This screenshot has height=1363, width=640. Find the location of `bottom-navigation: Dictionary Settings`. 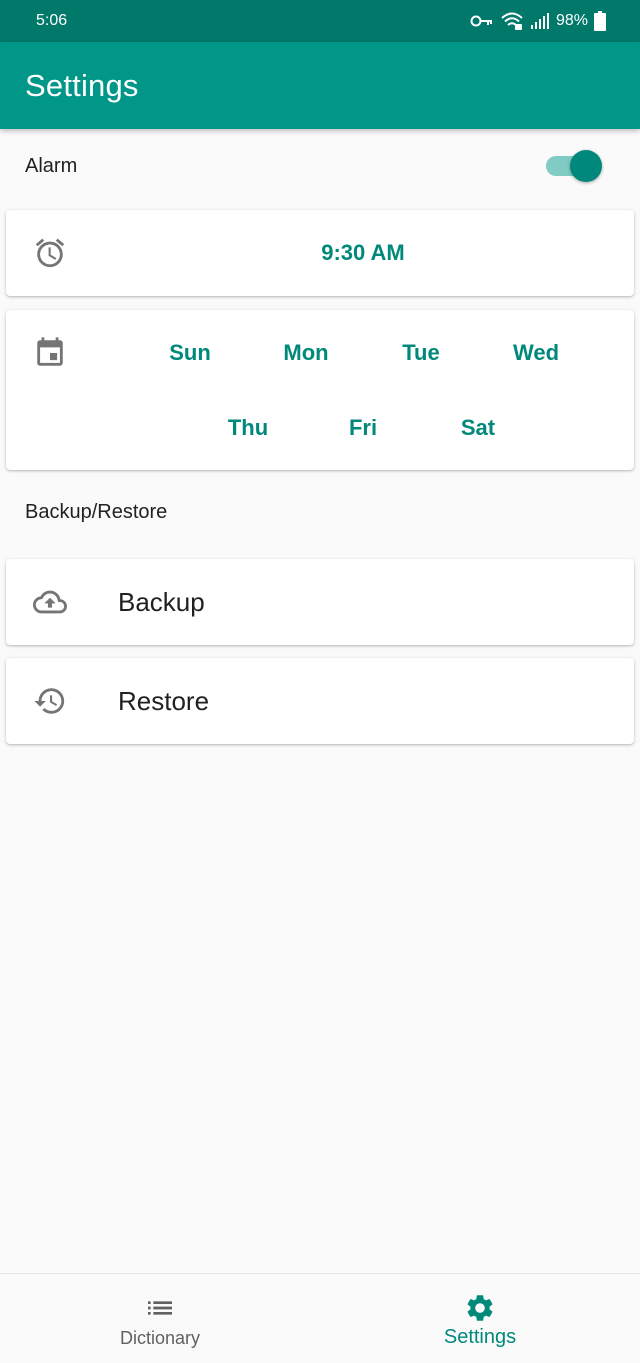

bottom-navigation: Dictionary Settings is located at coordinates (320, 1317).